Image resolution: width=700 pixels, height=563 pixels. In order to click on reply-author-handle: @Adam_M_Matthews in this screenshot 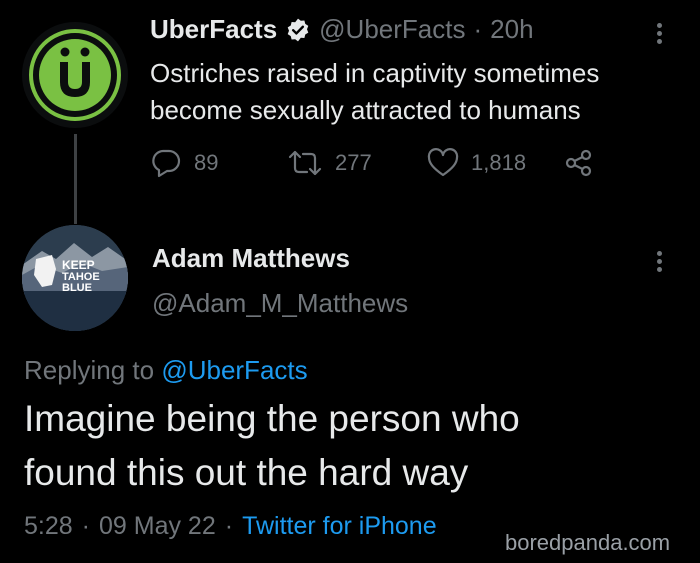, I will do `click(280, 303)`.